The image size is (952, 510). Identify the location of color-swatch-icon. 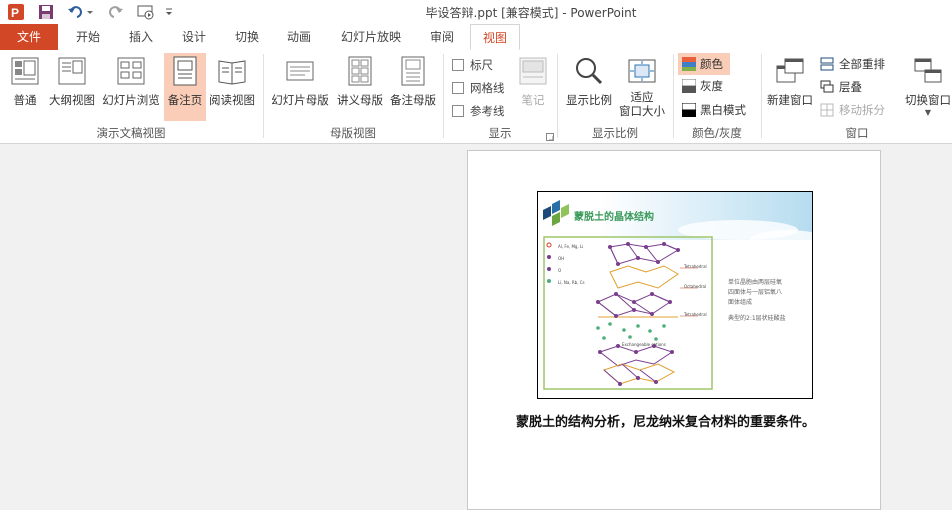
(689, 64).